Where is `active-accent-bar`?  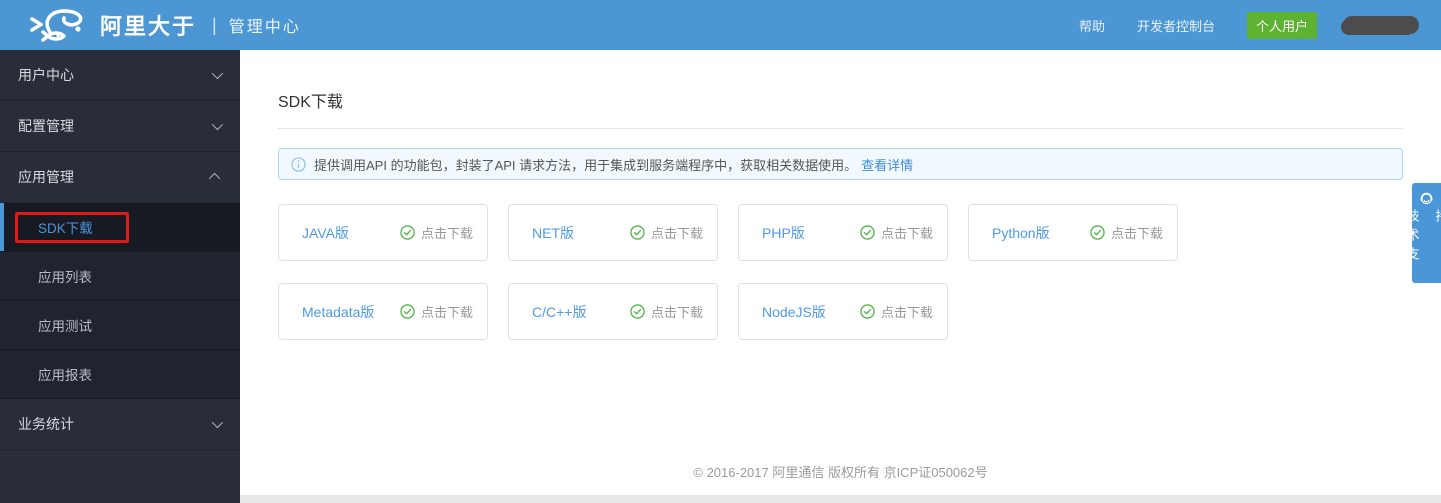 active-accent-bar is located at coordinates (2, 227).